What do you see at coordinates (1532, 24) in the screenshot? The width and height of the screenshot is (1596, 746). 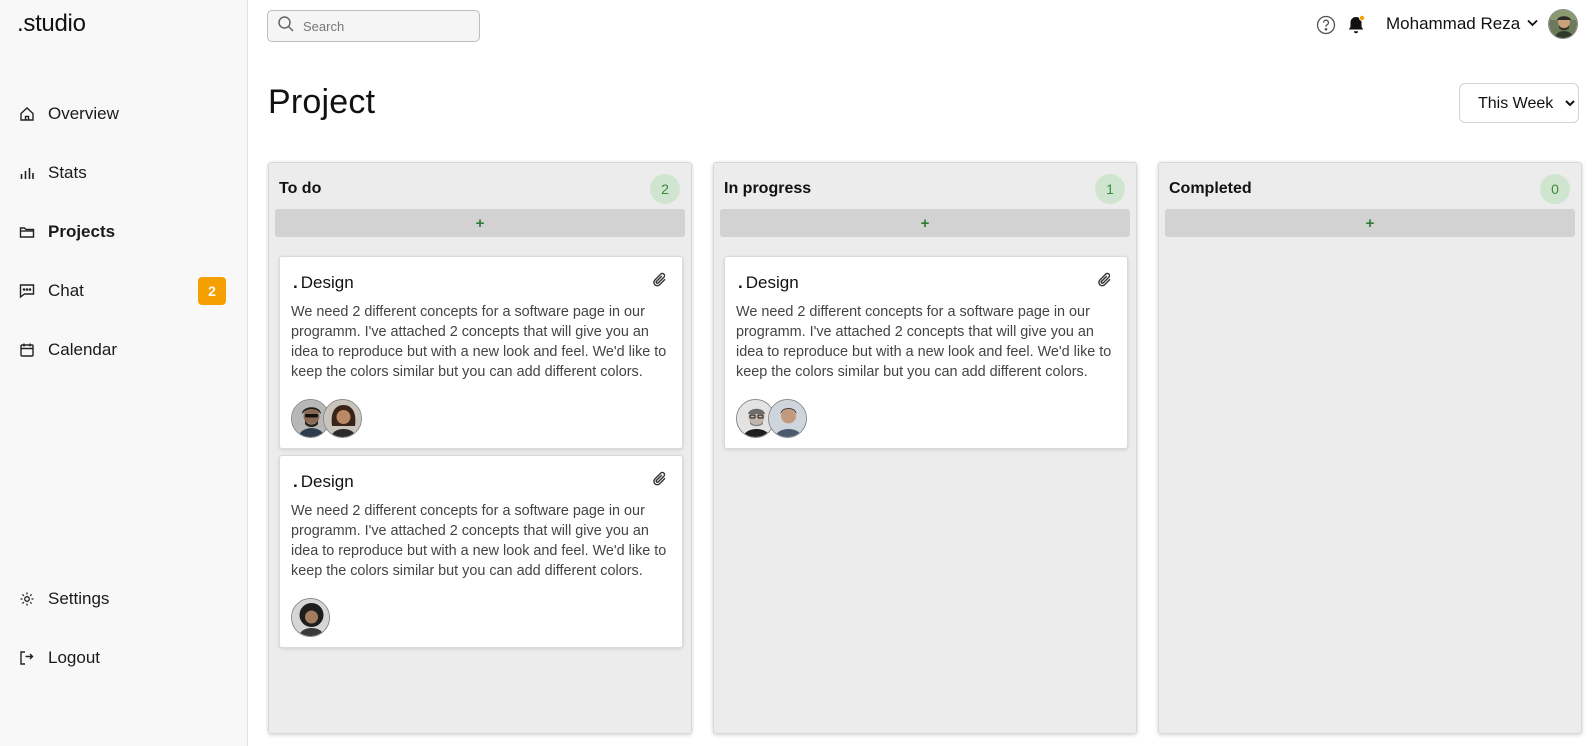 I see `chevron-down-icon` at bounding box center [1532, 24].